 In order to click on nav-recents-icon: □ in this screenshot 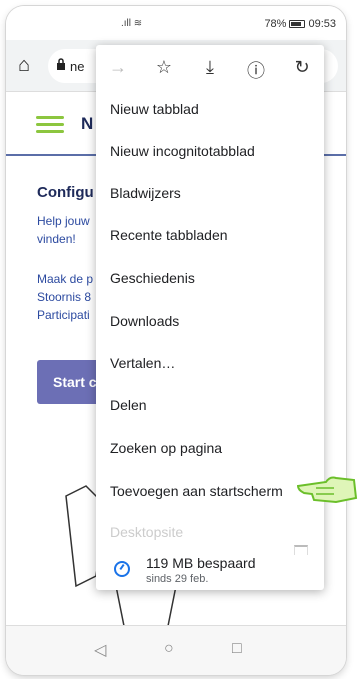, I will do `click(237, 649)`.